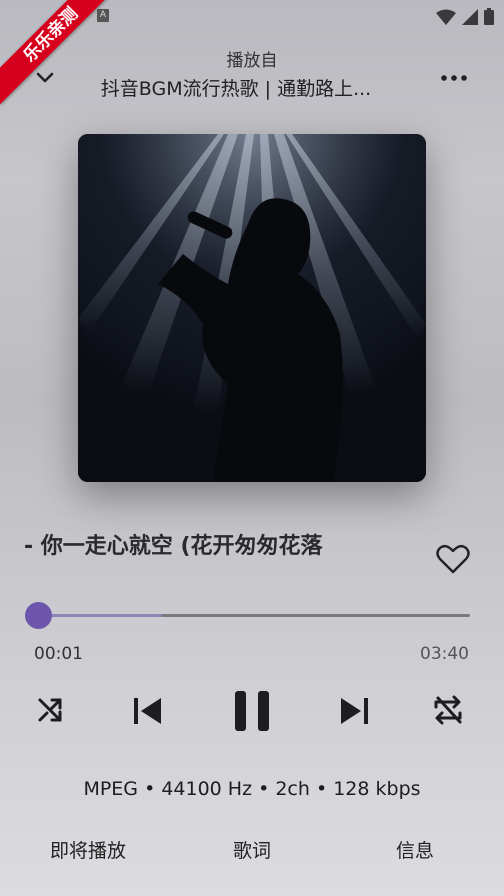  What do you see at coordinates (444, 654) in the screenshot?
I see `total-time: 03:40` at bounding box center [444, 654].